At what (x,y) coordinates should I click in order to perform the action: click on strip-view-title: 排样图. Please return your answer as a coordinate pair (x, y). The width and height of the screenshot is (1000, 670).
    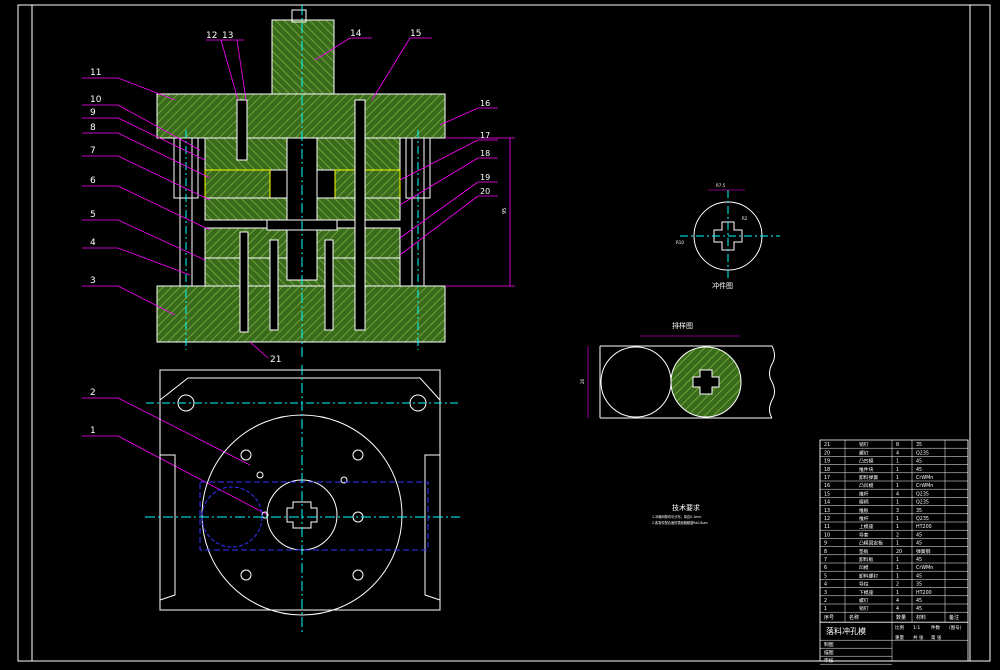
    Looking at the image, I should click on (682, 325).